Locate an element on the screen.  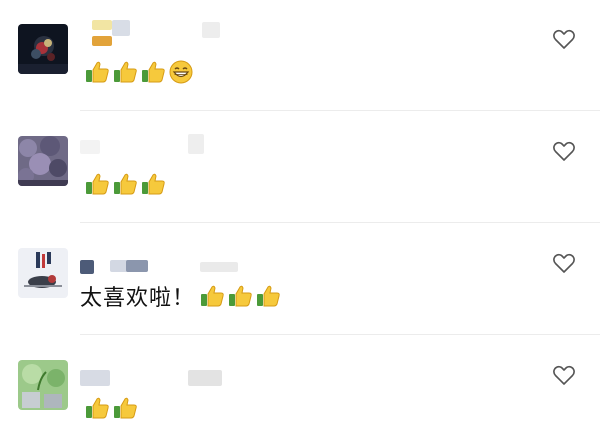
grinning-face-icon is located at coordinates (181, 72).